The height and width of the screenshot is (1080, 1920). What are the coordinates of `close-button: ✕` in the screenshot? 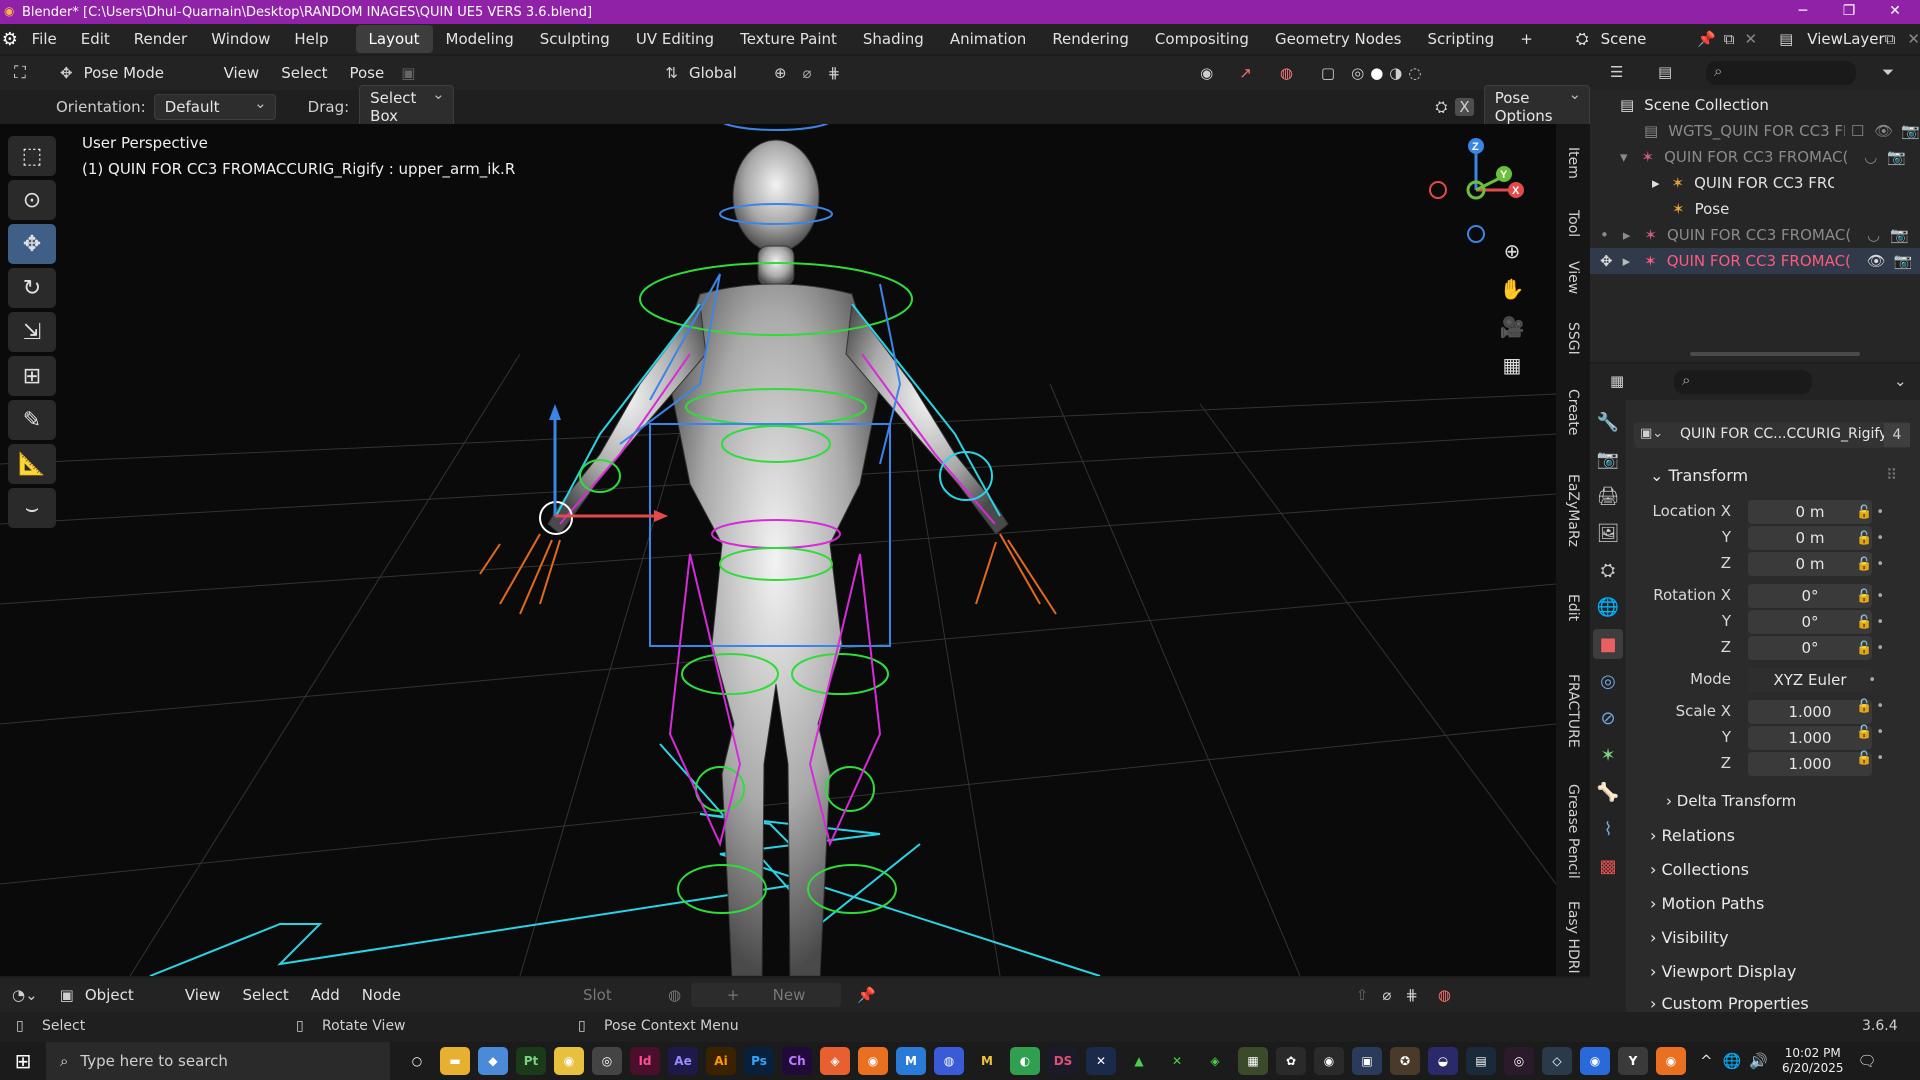 It's located at (1895, 12).